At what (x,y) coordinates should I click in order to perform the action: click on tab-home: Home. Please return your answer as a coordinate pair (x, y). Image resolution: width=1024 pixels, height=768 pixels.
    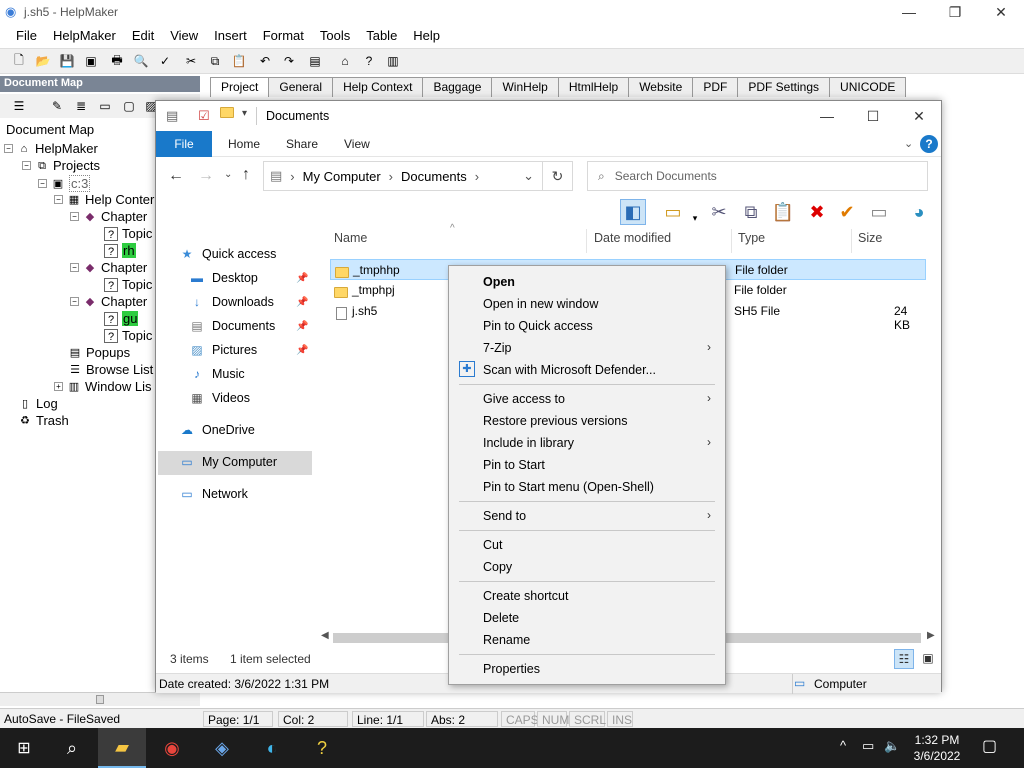
    Looking at the image, I should click on (244, 144).